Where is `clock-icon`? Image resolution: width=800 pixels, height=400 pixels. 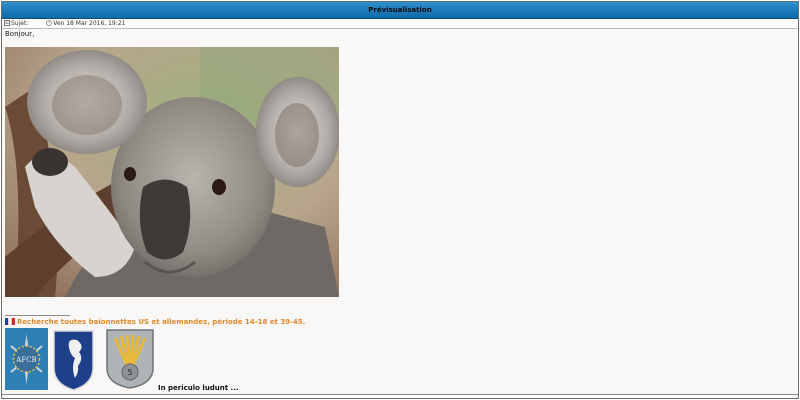
clock-icon is located at coordinates (49, 23).